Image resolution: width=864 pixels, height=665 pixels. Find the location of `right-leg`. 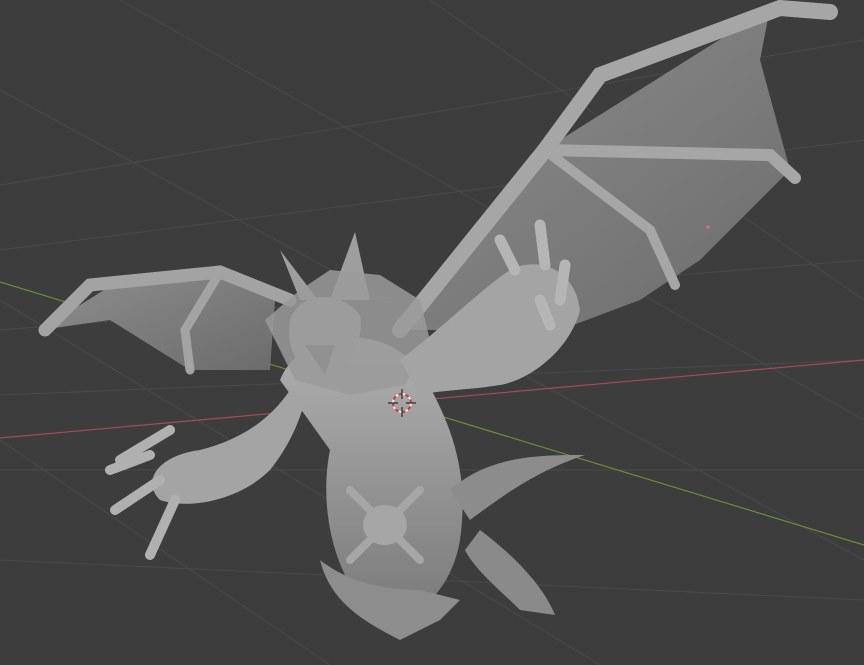

right-leg is located at coordinates (510, 572).